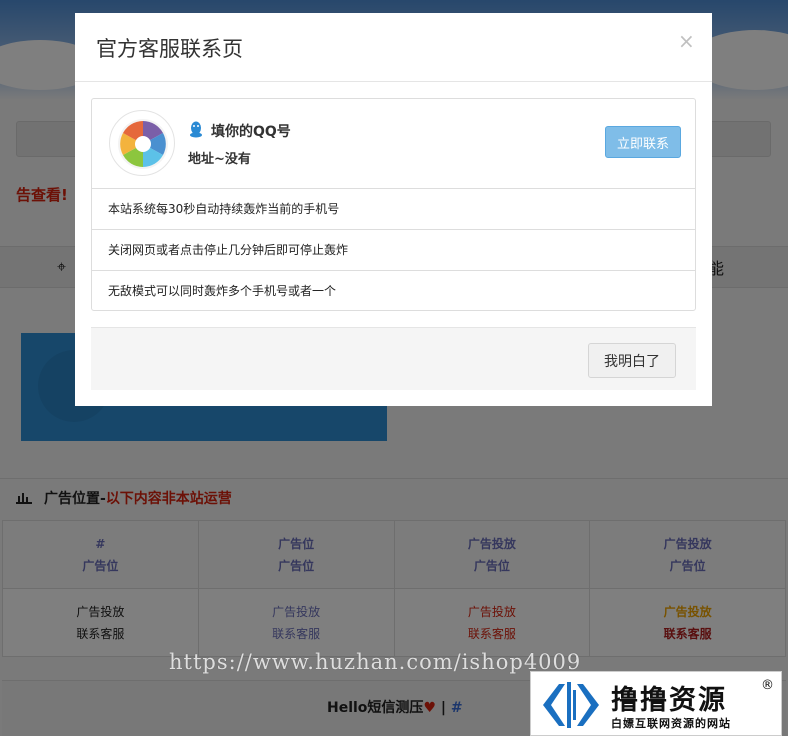 Image resolution: width=788 pixels, height=736 pixels. I want to click on qq-penguin-icon, so click(196, 131).